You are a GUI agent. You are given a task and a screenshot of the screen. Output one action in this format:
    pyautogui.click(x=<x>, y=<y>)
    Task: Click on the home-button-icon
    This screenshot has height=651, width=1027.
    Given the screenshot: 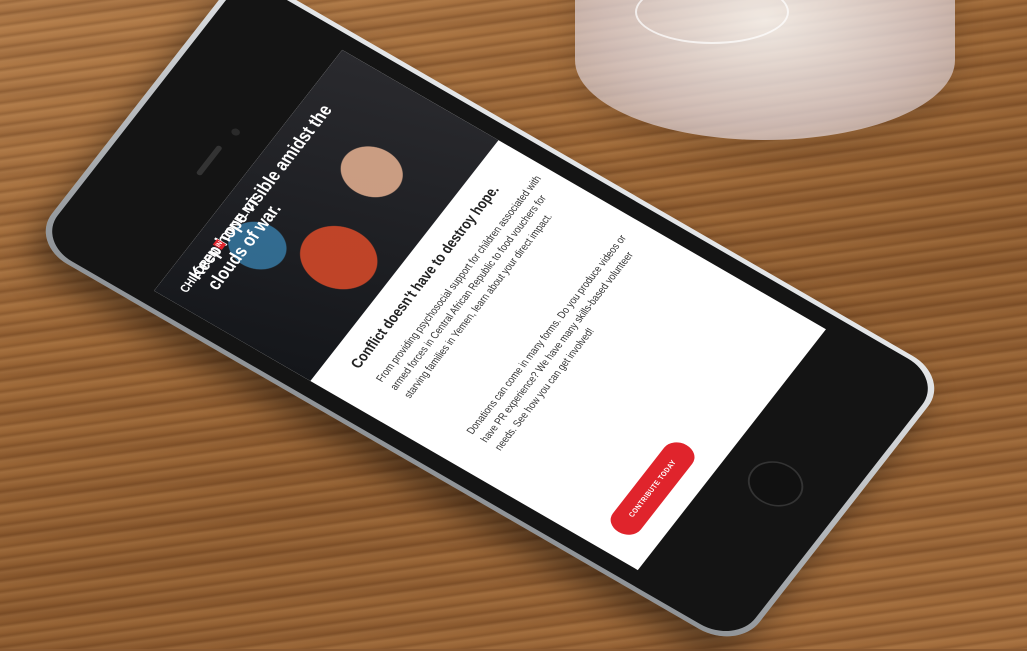 What is the action you would take?
    pyautogui.click(x=775, y=484)
    